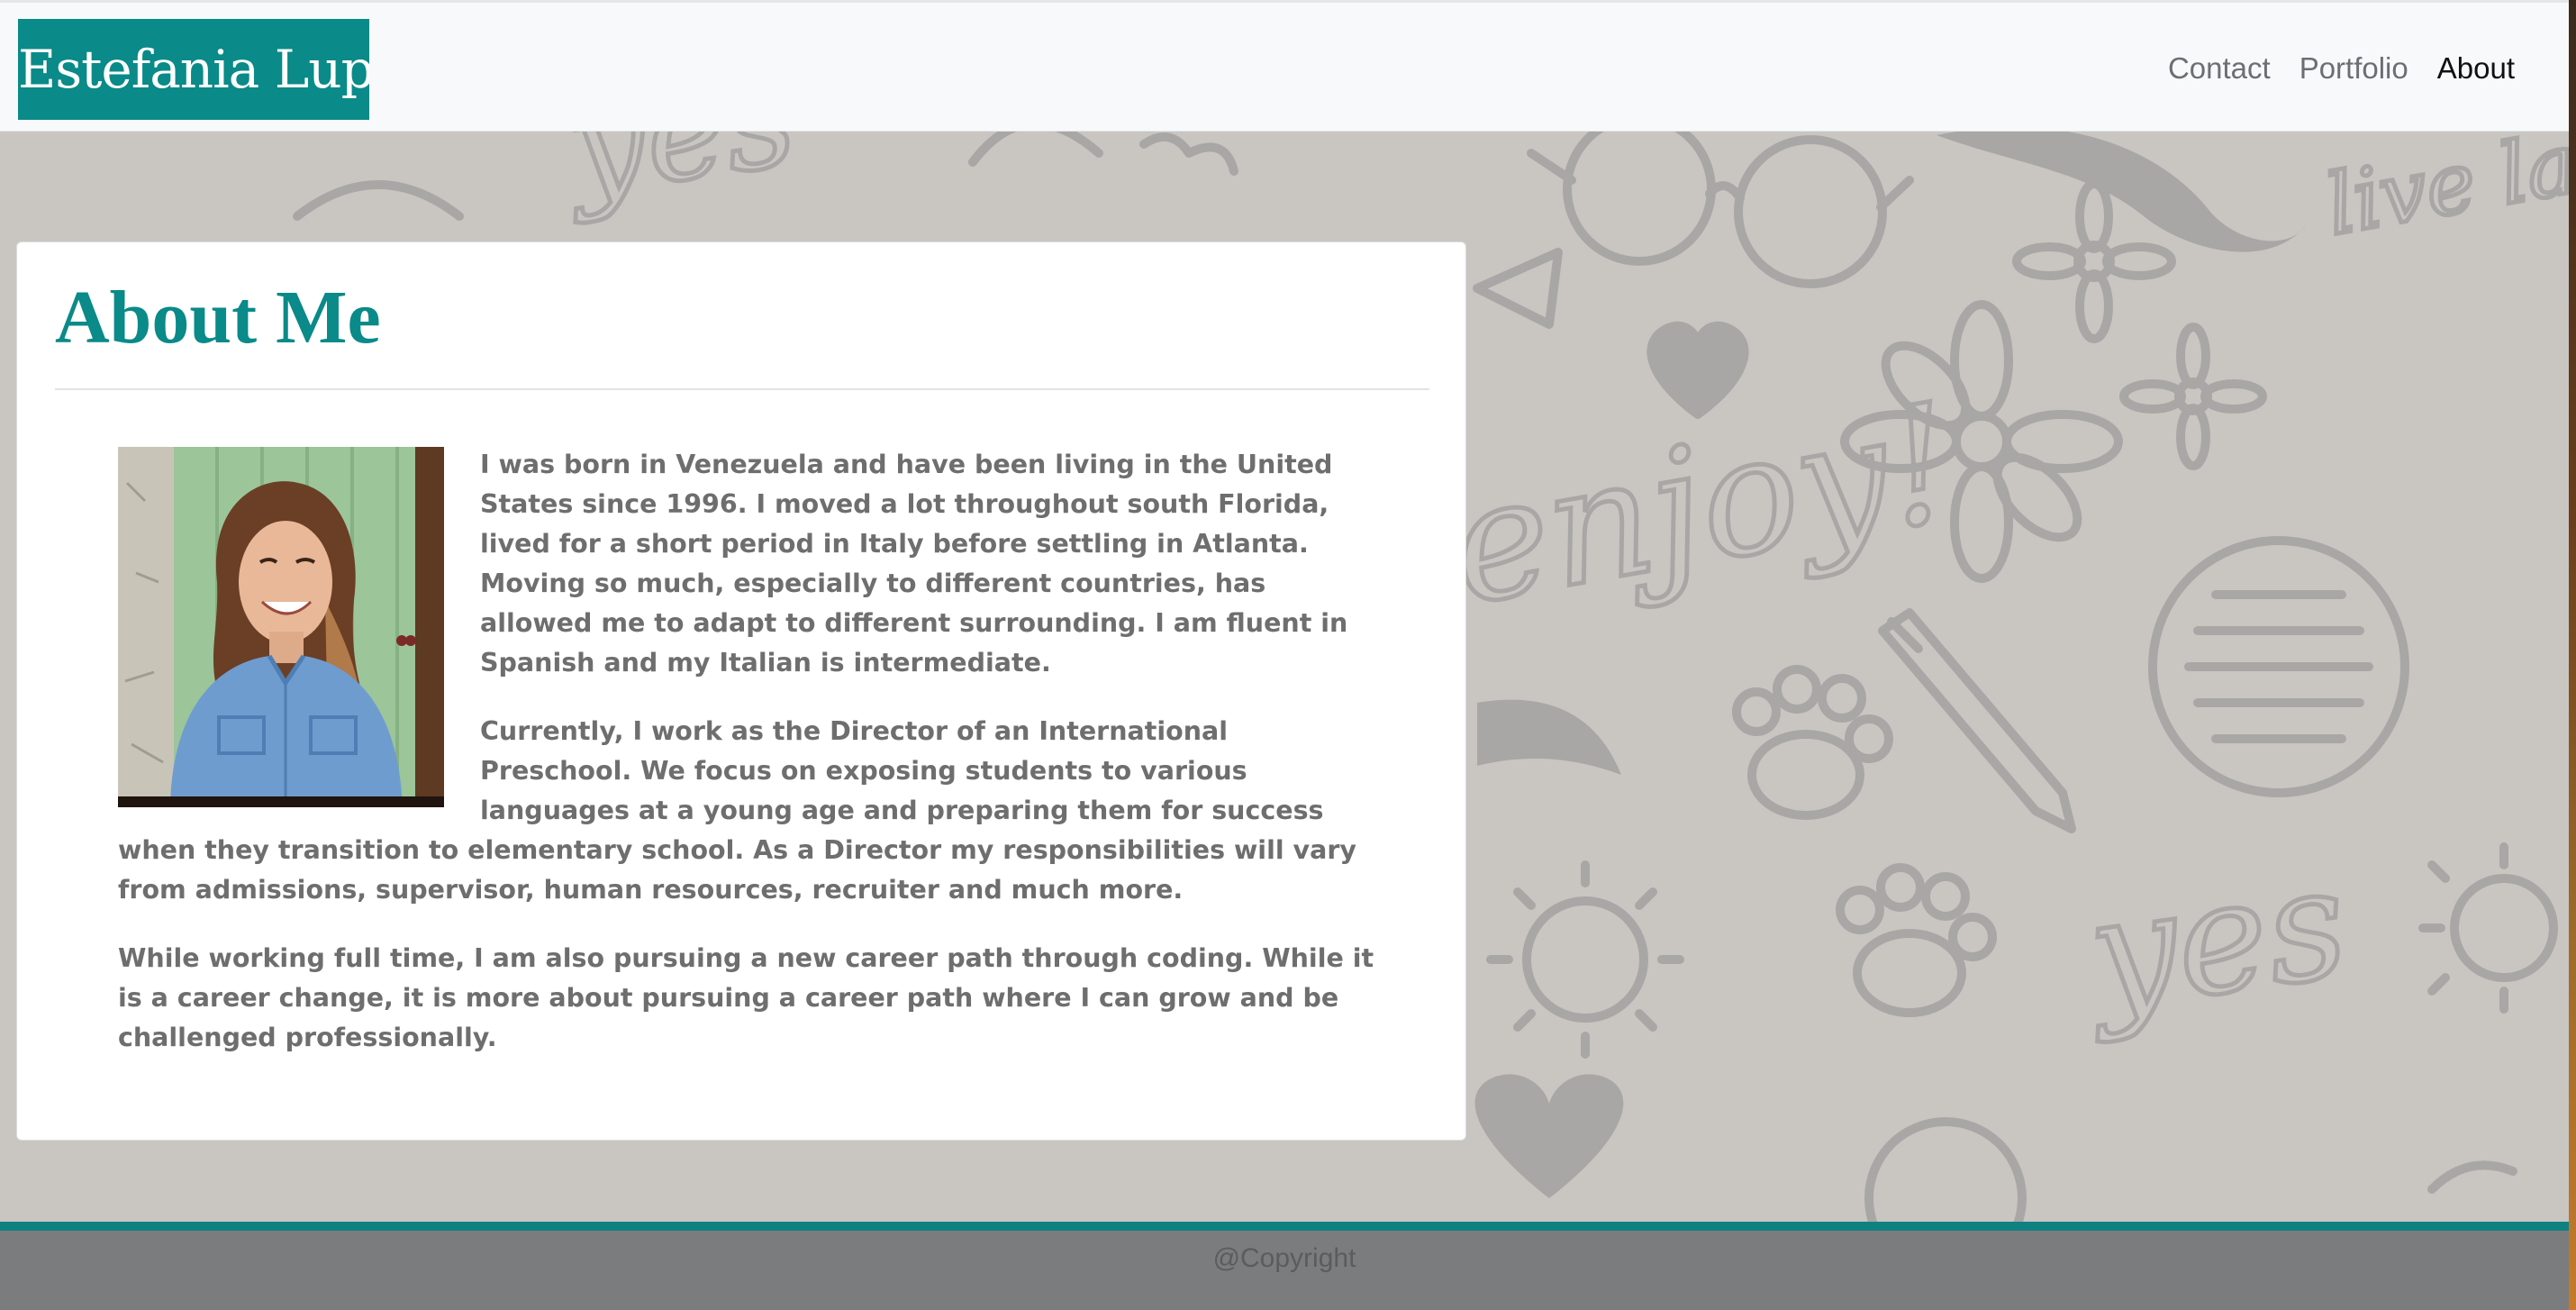  I want to click on nav-link-about: About, so click(2476, 69).